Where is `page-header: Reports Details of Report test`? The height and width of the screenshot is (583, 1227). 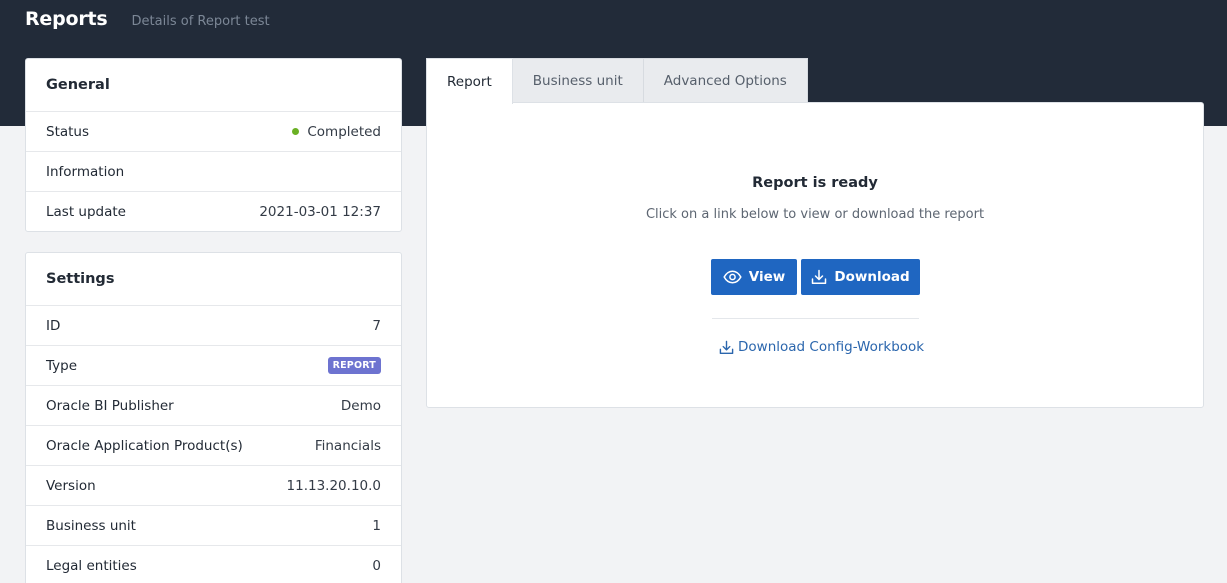
page-header: Reports Details of Report test is located at coordinates (147, 22).